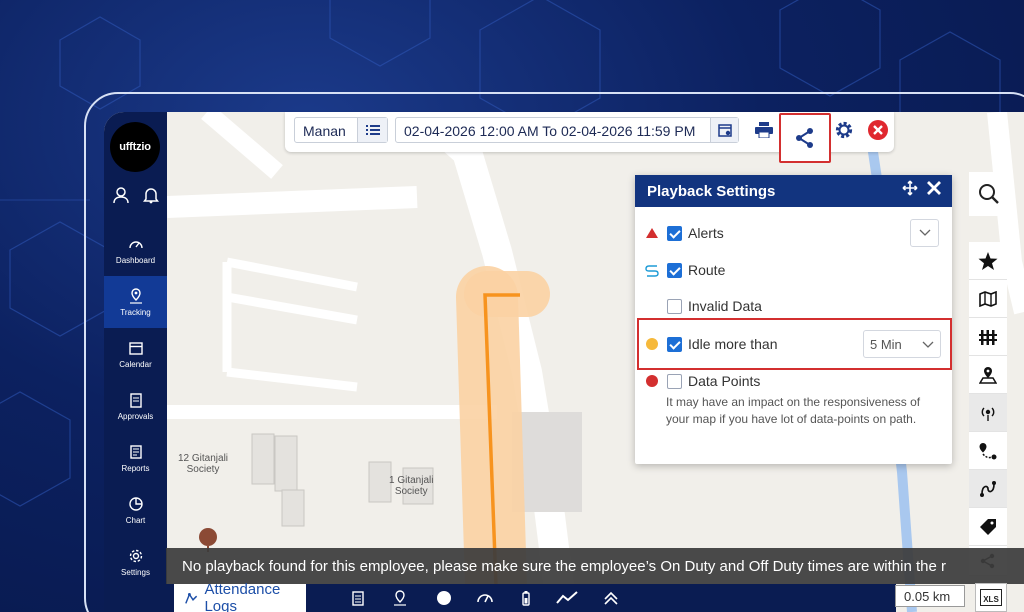  I want to click on line-chart-icon, so click(567, 598).